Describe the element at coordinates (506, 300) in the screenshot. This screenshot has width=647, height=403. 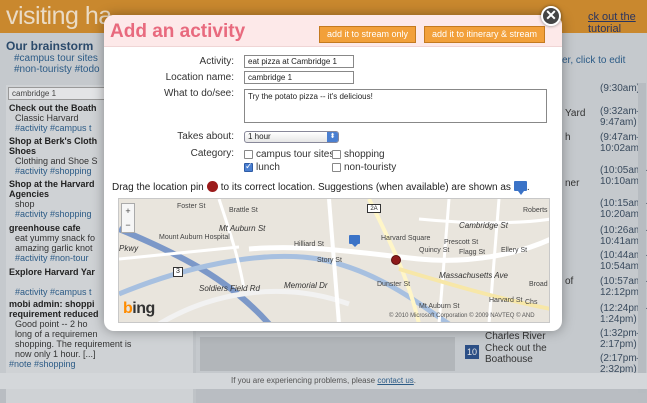
I see `street-label: Harvard St` at that location.